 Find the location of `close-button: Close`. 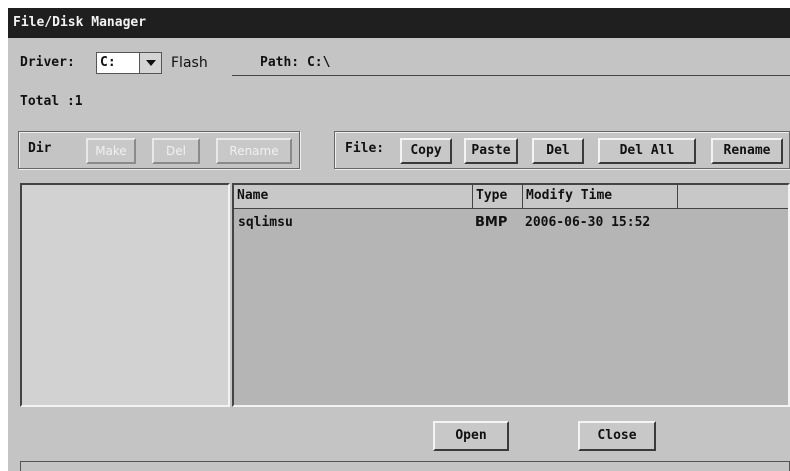

close-button: Close is located at coordinates (617, 436).